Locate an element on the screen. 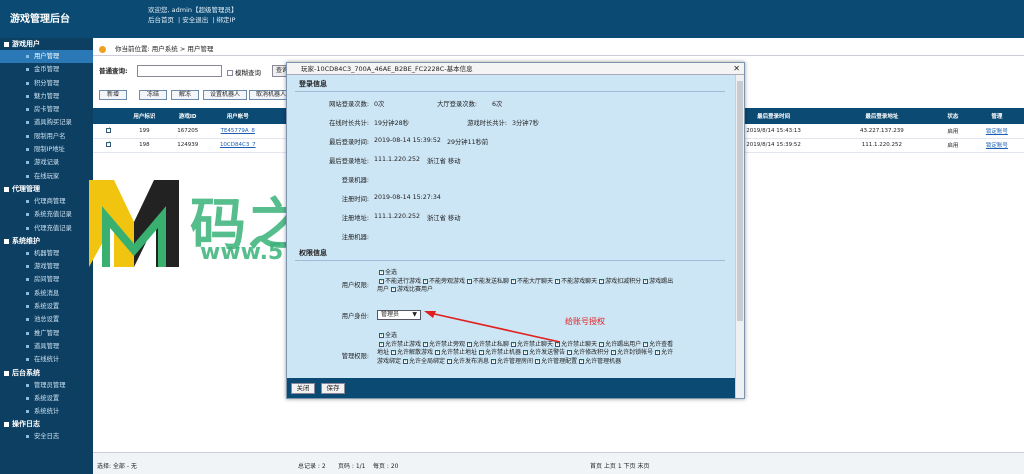  sidebar-section: 系统维护 is located at coordinates (46, 241).